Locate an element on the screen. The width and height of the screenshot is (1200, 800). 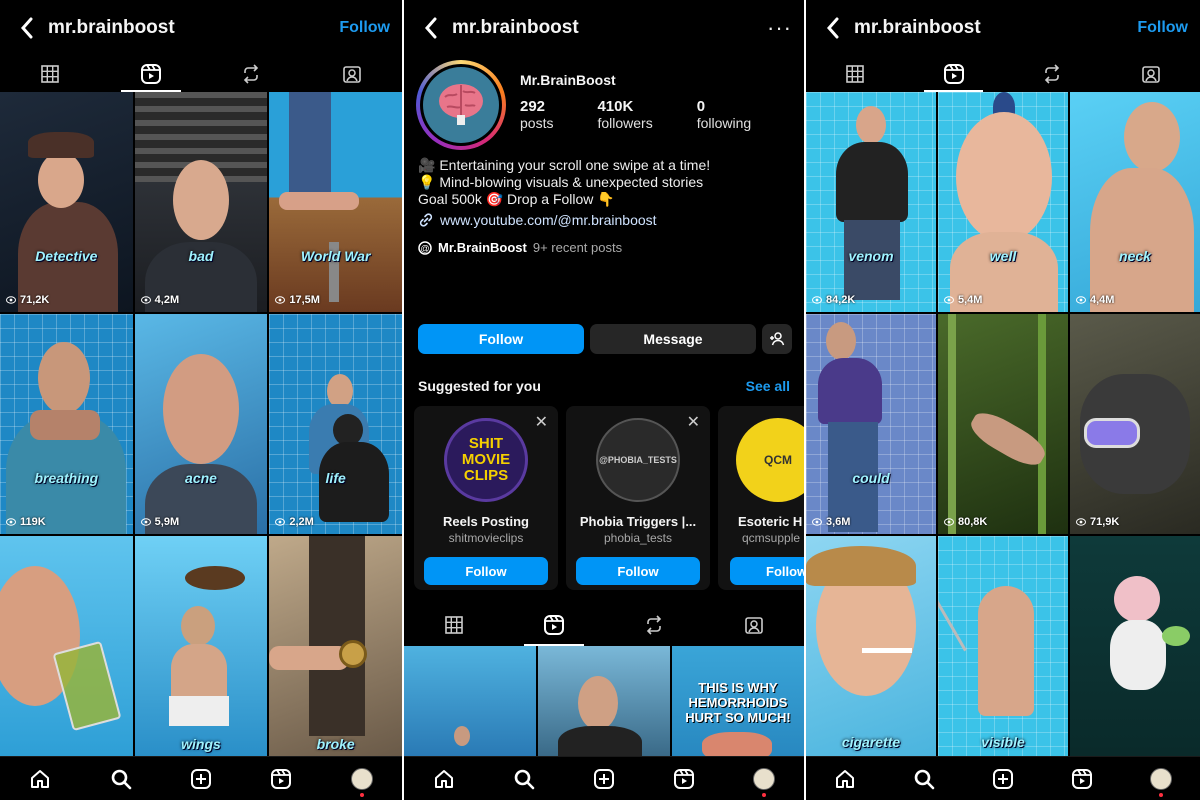
reel-tile: bad 4,2M is located at coordinates (201, 202).